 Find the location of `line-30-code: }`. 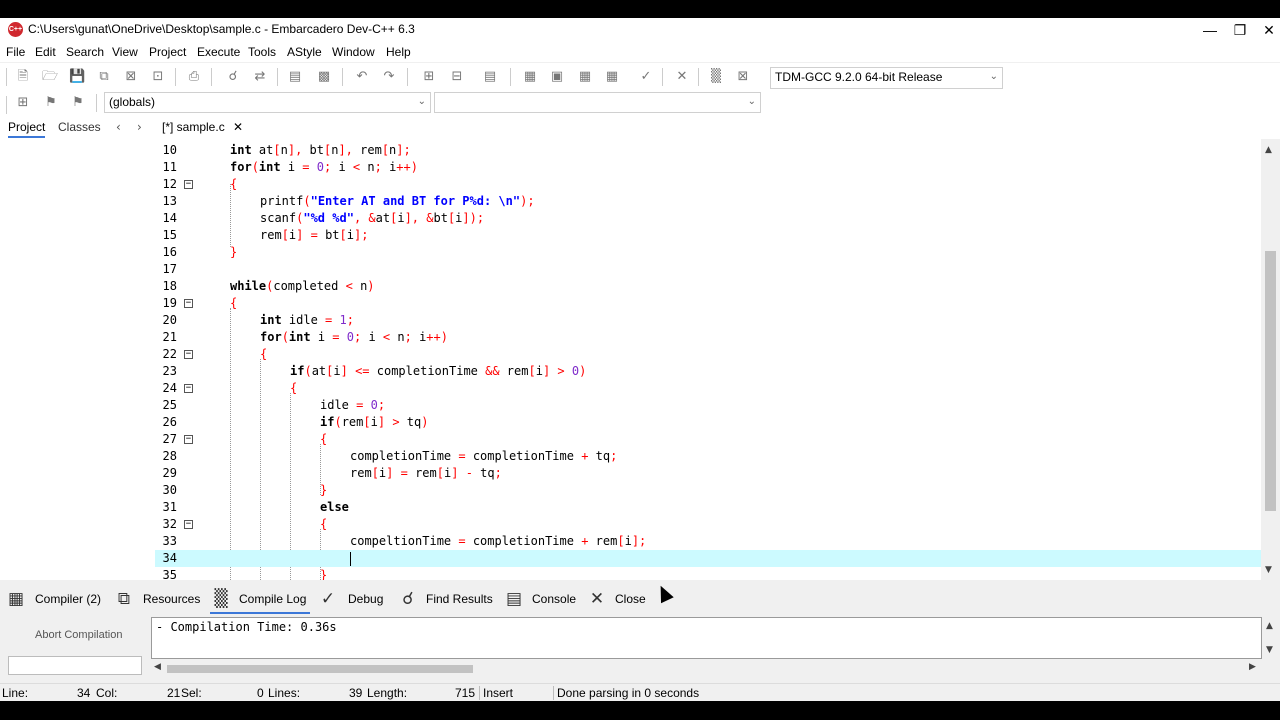

line-30-code: } is located at coordinates (324, 490).